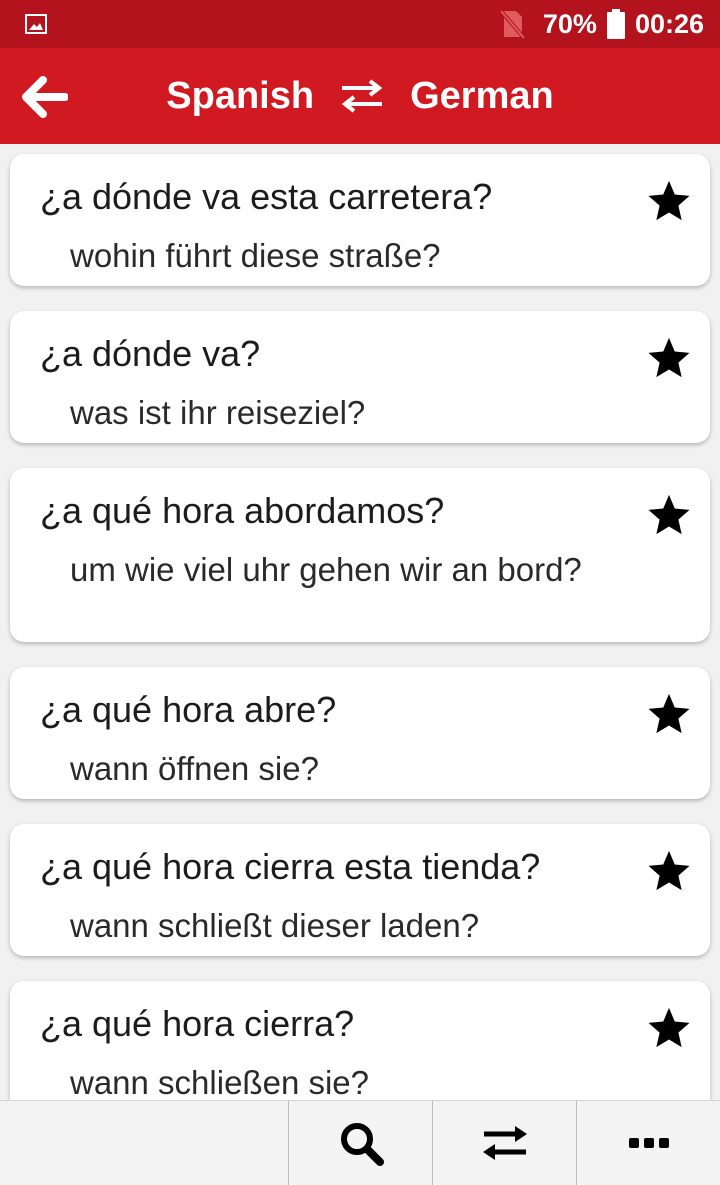 This screenshot has height=1185, width=720. Describe the element at coordinates (266, 196) in the screenshot. I see `source-phrase: ¿a dónde va esta carretera?` at that location.